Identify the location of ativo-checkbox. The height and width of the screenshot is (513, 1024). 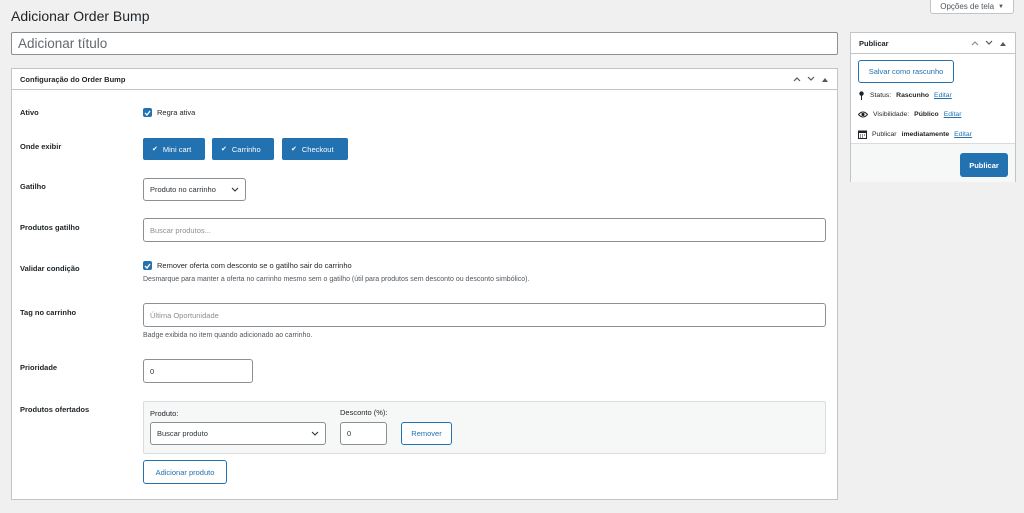
(147, 112).